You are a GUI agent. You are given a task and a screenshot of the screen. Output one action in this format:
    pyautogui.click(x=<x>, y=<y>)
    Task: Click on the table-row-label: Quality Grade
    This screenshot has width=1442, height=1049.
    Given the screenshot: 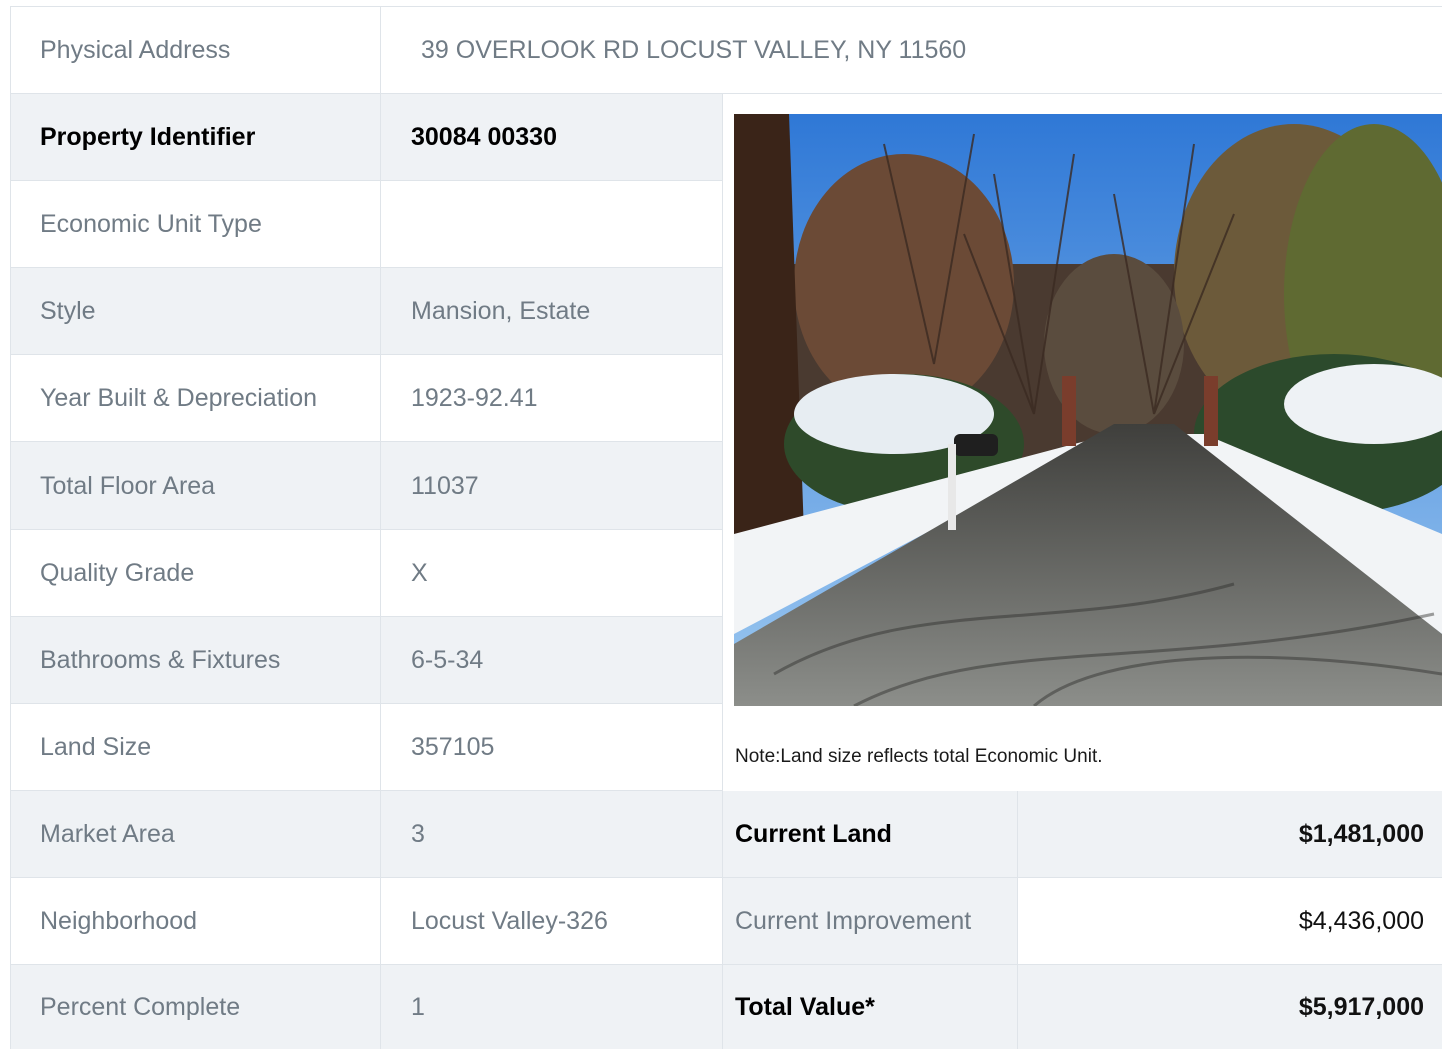 What is the action you would take?
    pyautogui.click(x=195, y=573)
    